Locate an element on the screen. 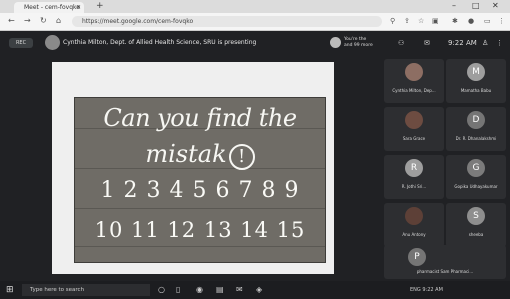 Image resolution: width=510 pixels, height=299 pixels. participant-name: Sara Grace is located at coordinates (414, 138).